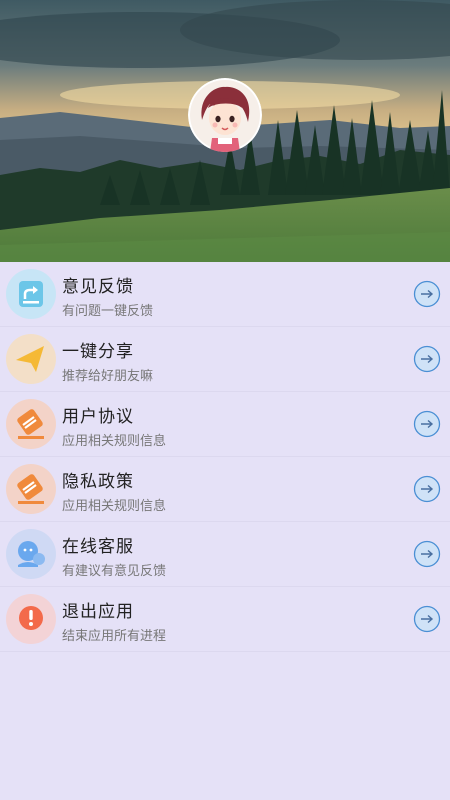 This screenshot has height=800, width=450. I want to click on menu-item-customer-service: 在线客服 有建议有意见反馈, so click(225, 554).